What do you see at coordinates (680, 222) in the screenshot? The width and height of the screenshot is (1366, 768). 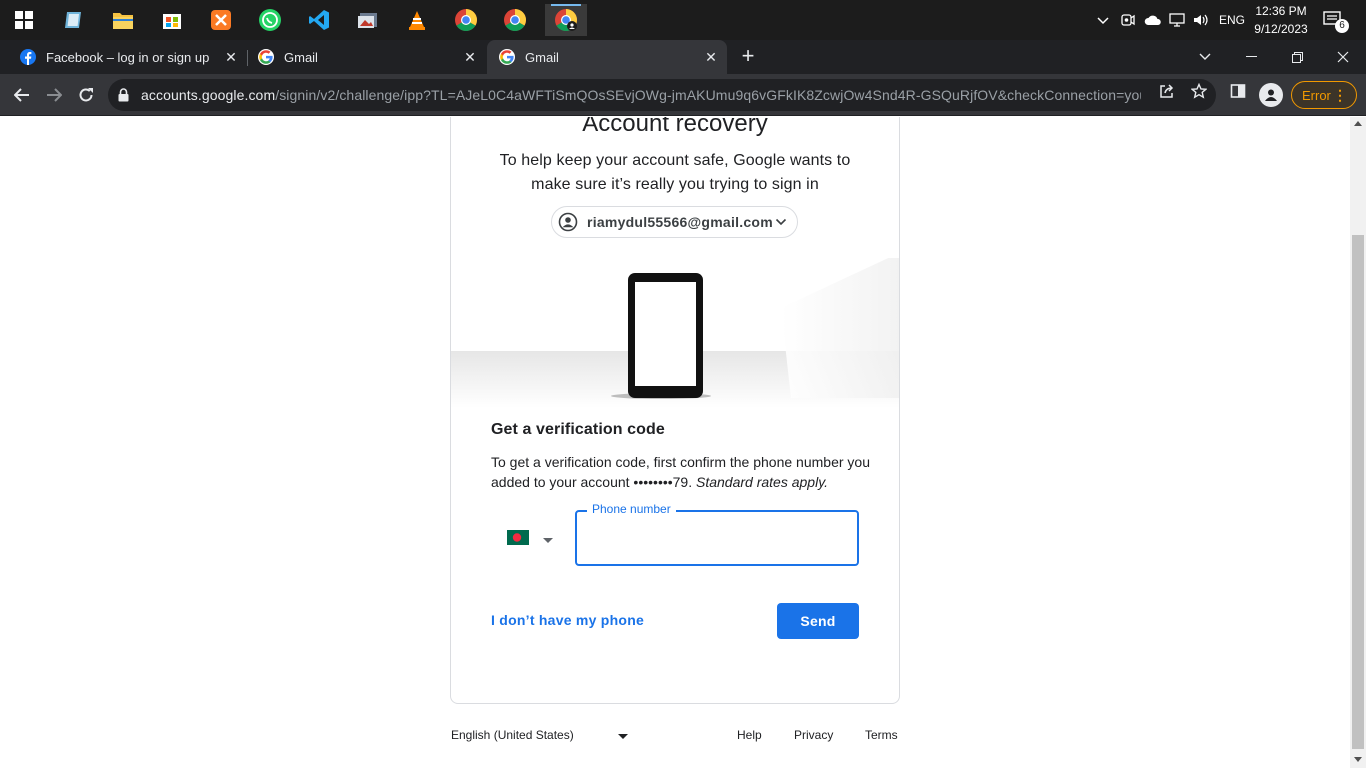 I see `account-email: riamydul55566@gmail.com` at bounding box center [680, 222].